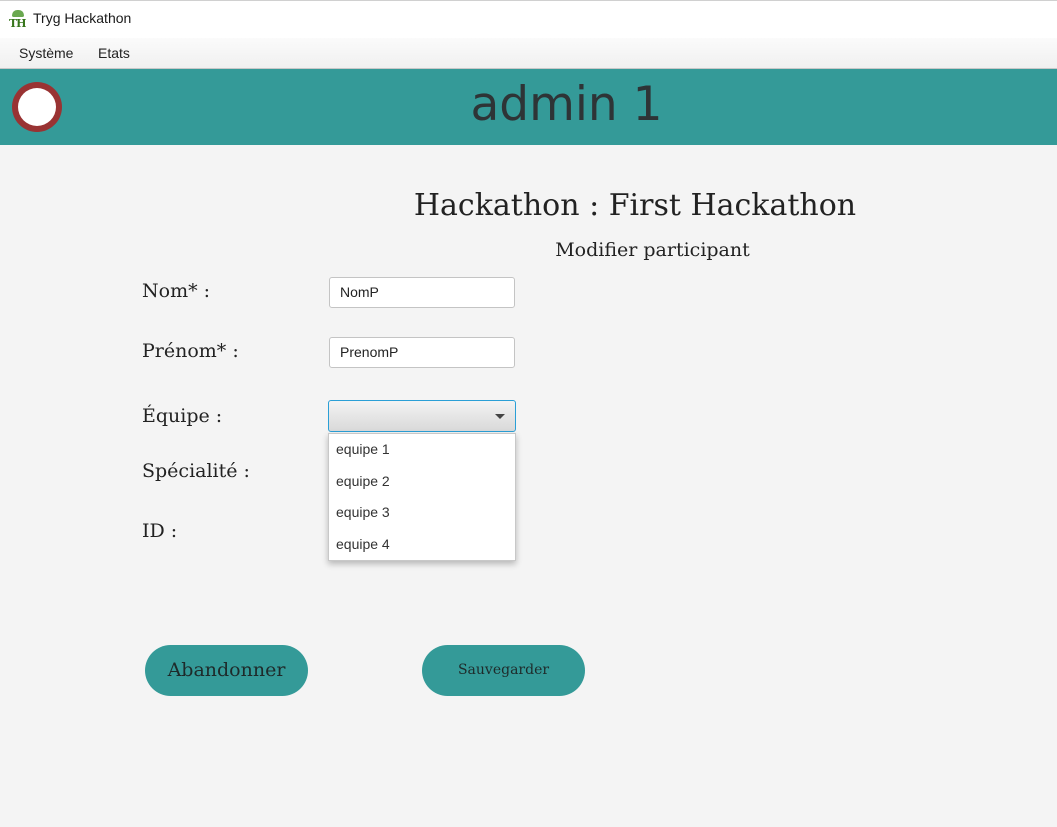 Image resolution: width=1057 pixels, height=827 pixels. What do you see at coordinates (422, 416) in the screenshot?
I see `equipe-select` at bounding box center [422, 416].